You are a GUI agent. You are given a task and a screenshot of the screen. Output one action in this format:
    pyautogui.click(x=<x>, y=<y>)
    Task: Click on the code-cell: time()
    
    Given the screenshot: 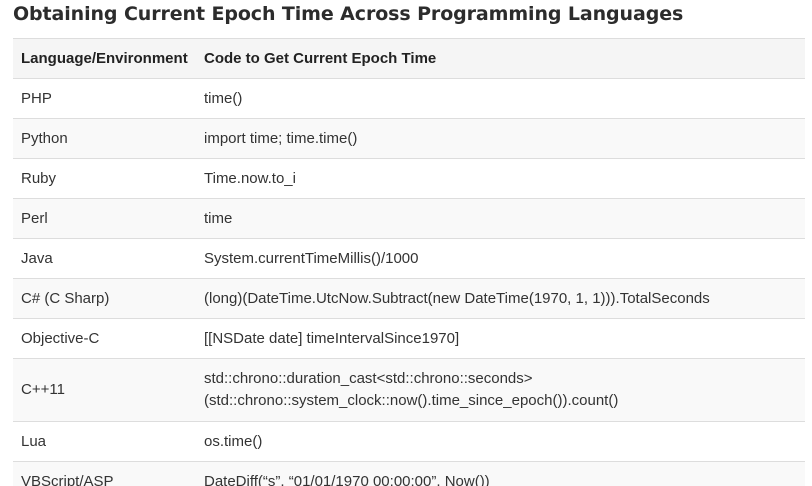 What is the action you would take?
    pyautogui.click(x=500, y=98)
    